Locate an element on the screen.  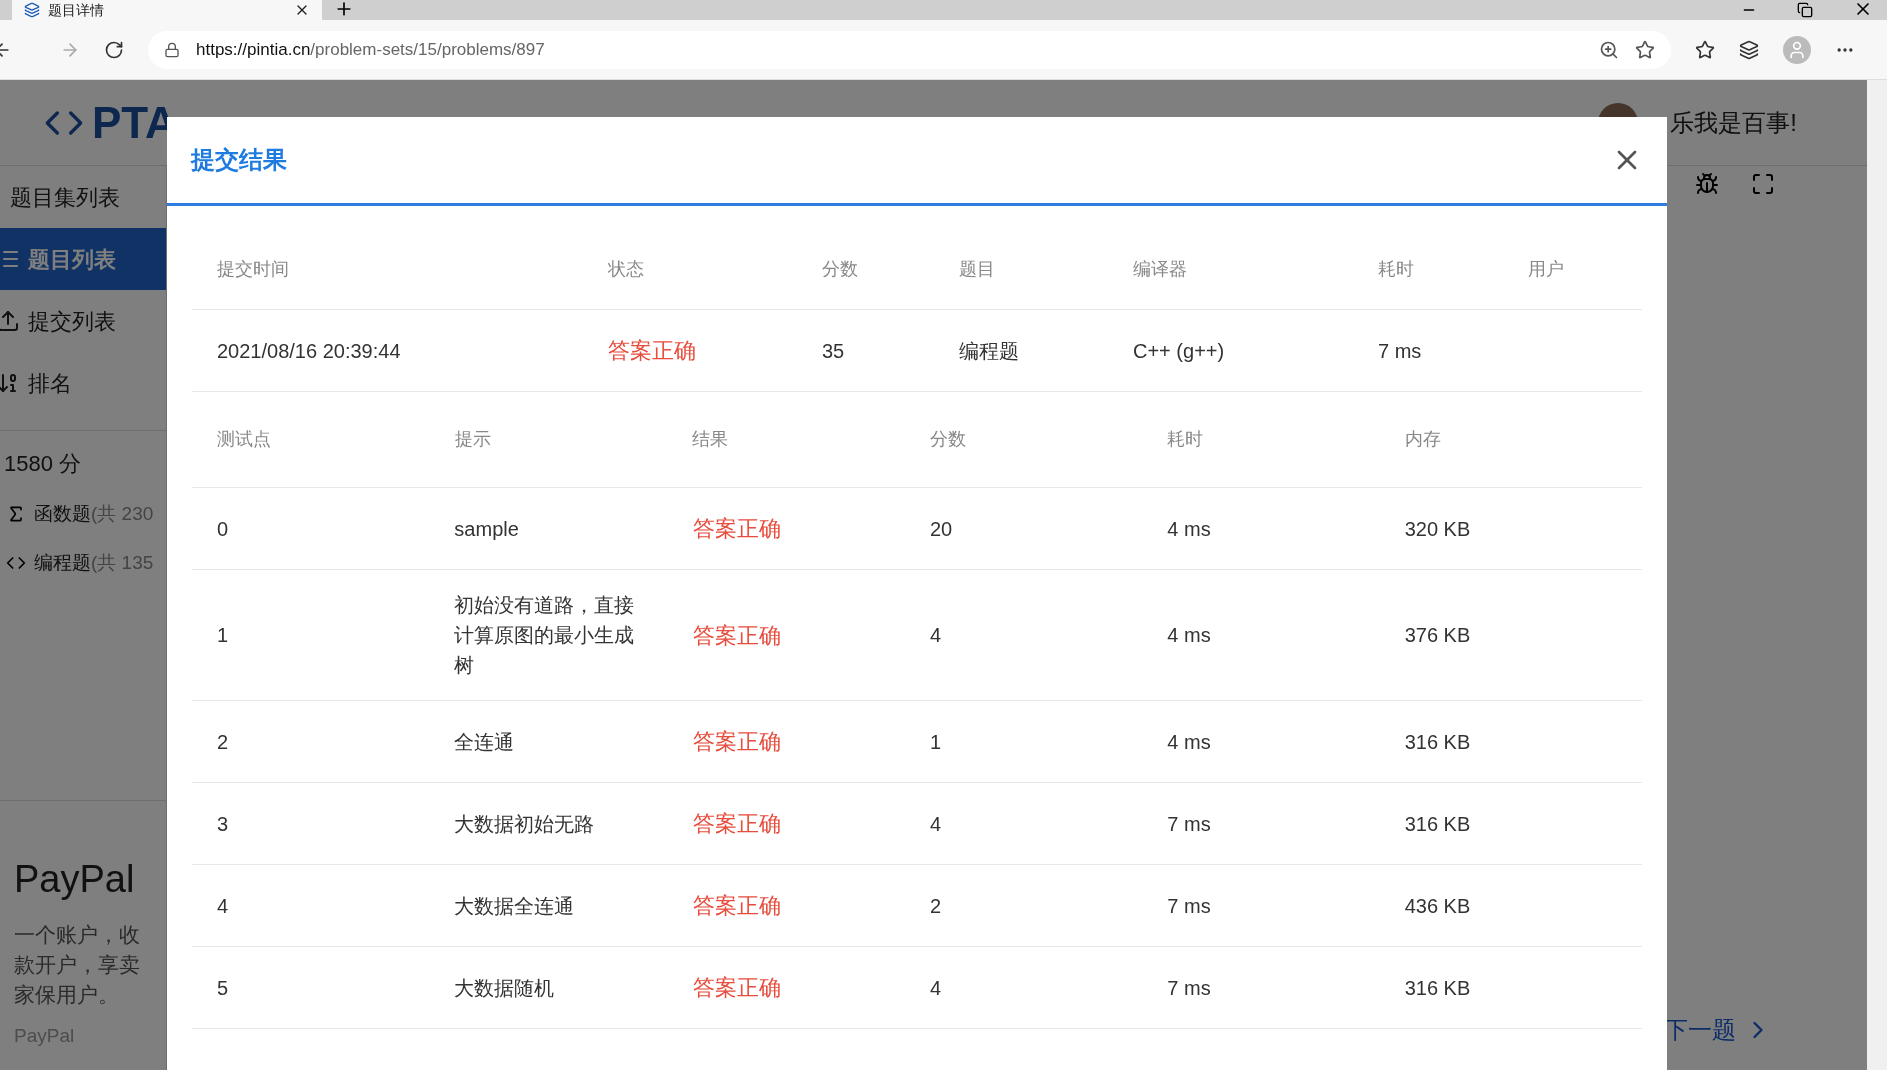
address-bar: https://pintia.cn/problem-sets/15/problems/897 is located at coordinates (909, 49).